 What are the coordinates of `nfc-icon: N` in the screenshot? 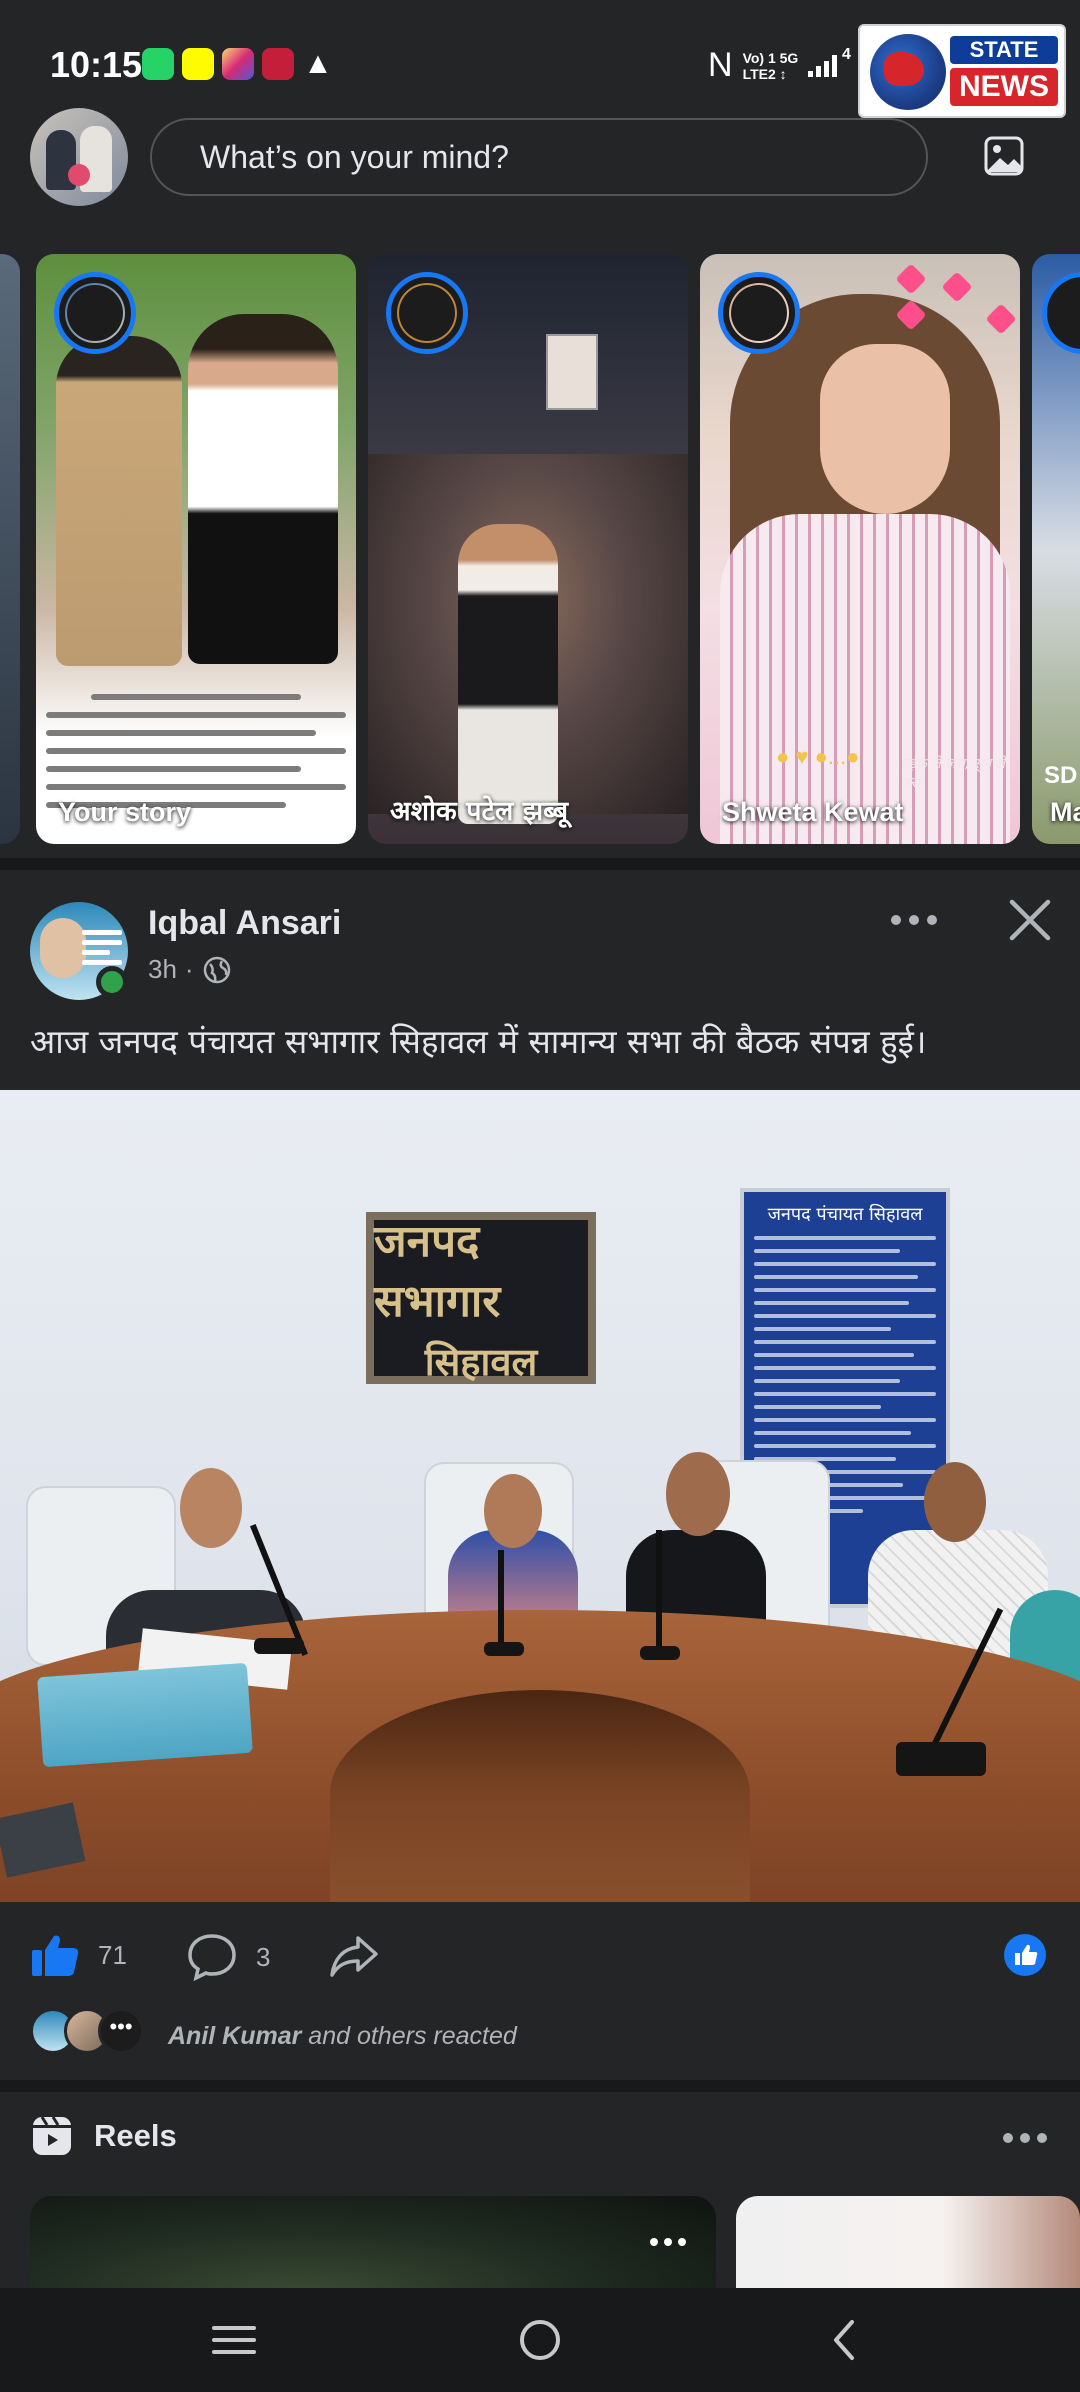 It's located at (720, 65).